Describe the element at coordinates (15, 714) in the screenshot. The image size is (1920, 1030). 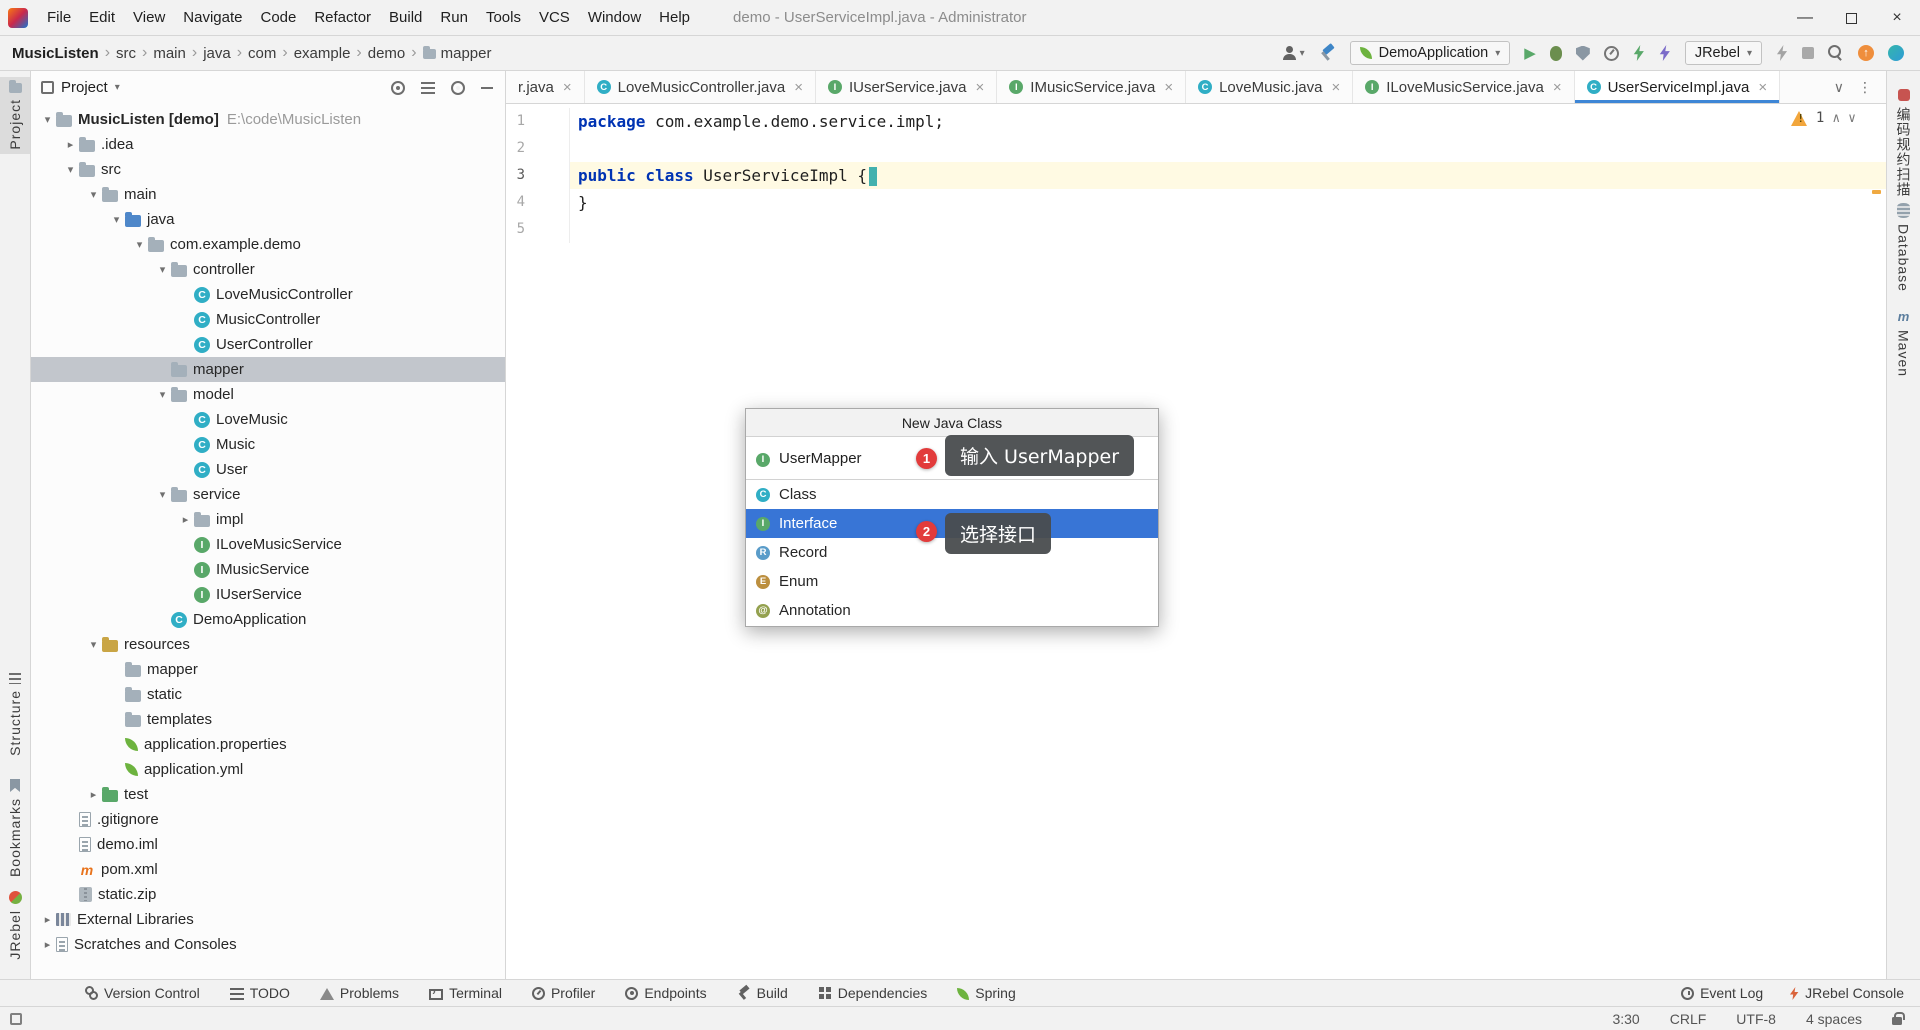
I see `tool-window-button-structure: Structure` at that location.